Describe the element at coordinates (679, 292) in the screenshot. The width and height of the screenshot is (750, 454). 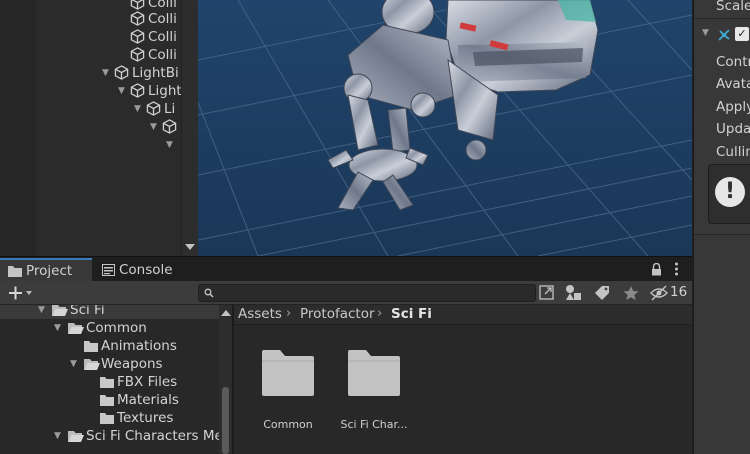
I see `hidden-packages-count: 16` at that location.